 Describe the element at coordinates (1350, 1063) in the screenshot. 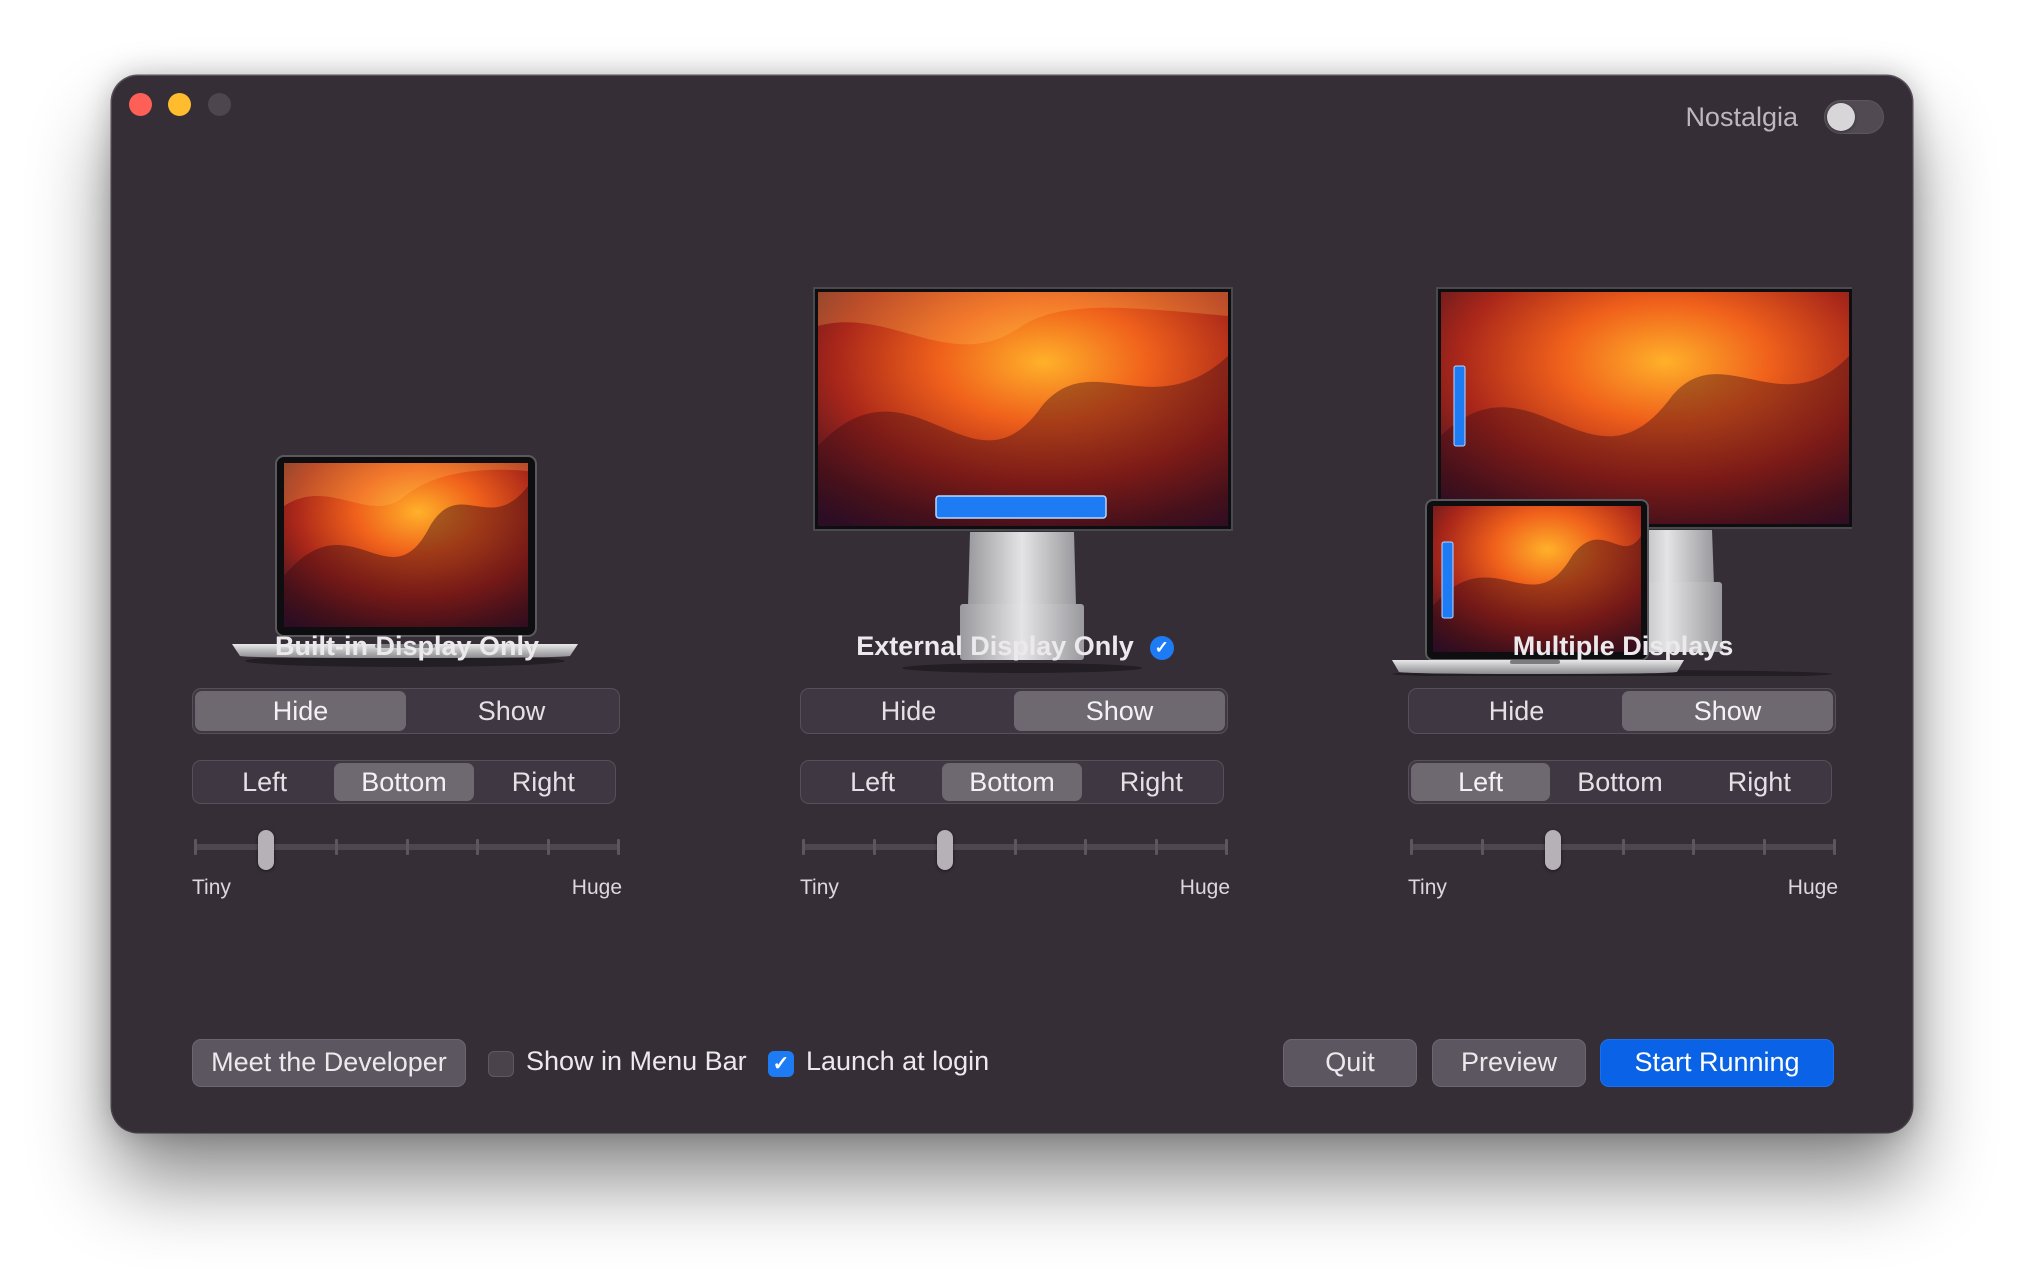

I see `quit-button: Quit` at that location.